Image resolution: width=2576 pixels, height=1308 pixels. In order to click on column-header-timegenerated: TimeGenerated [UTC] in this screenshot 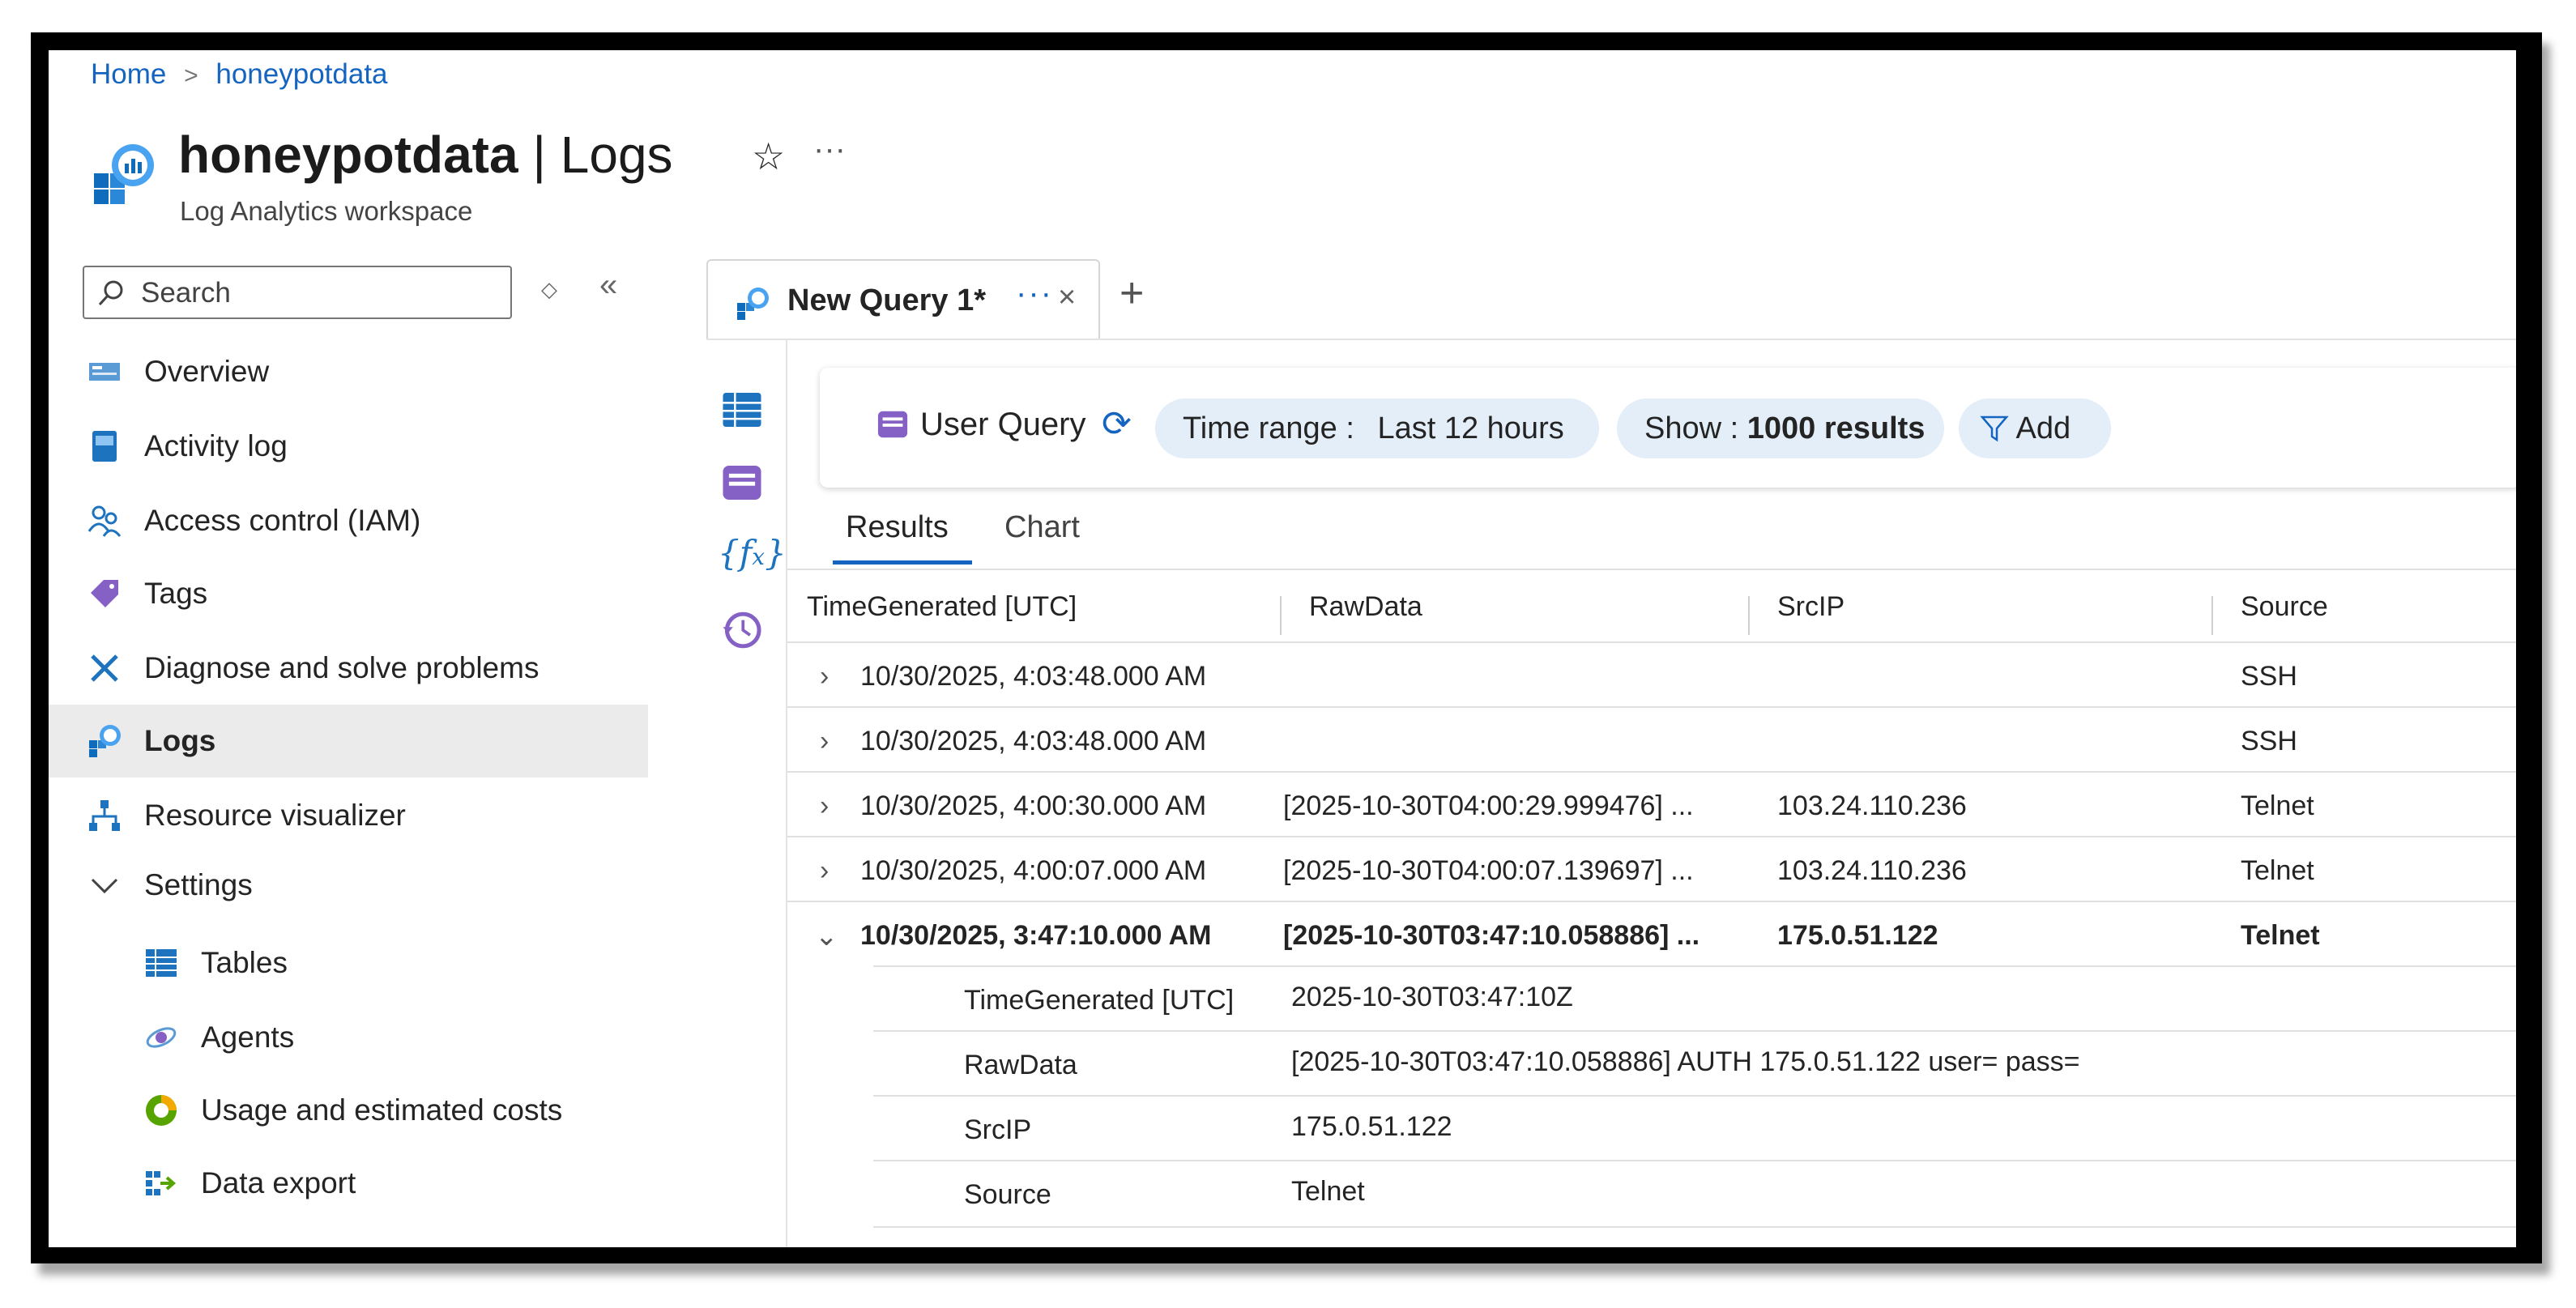, I will do `click(942, 607)`.